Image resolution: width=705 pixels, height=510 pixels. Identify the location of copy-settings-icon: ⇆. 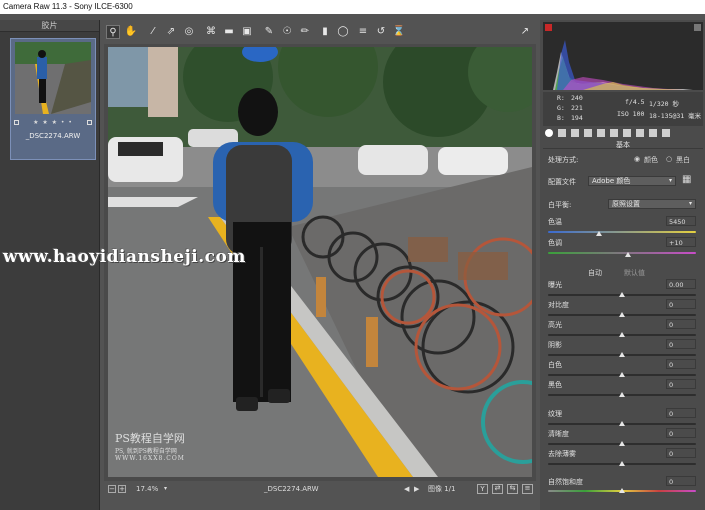
(512, 489).